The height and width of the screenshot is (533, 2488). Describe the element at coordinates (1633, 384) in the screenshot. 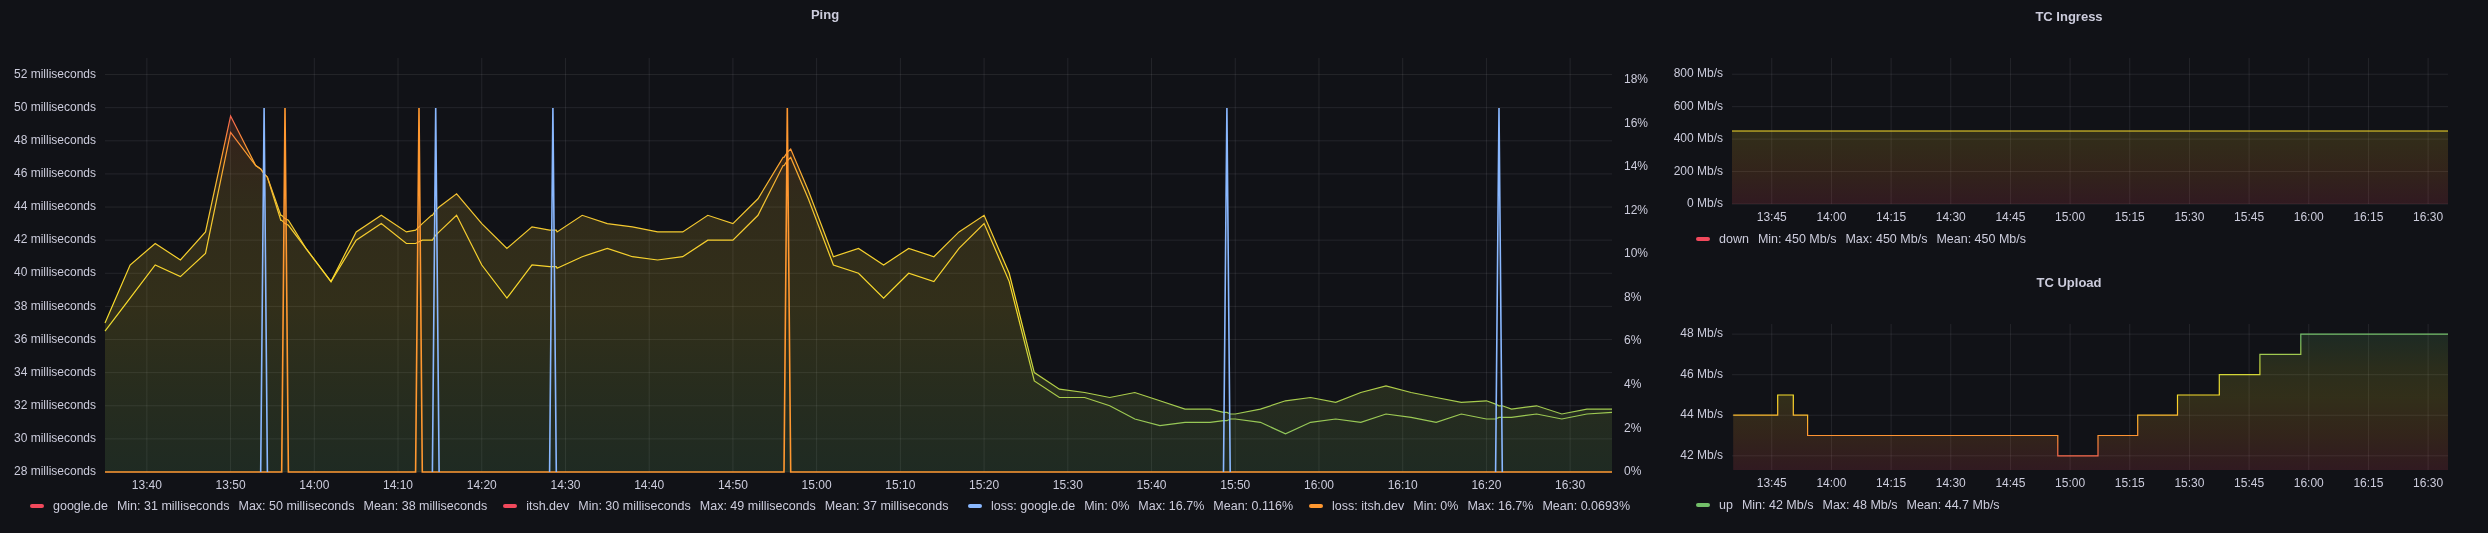

I see `axis-label: 4%` at that location.